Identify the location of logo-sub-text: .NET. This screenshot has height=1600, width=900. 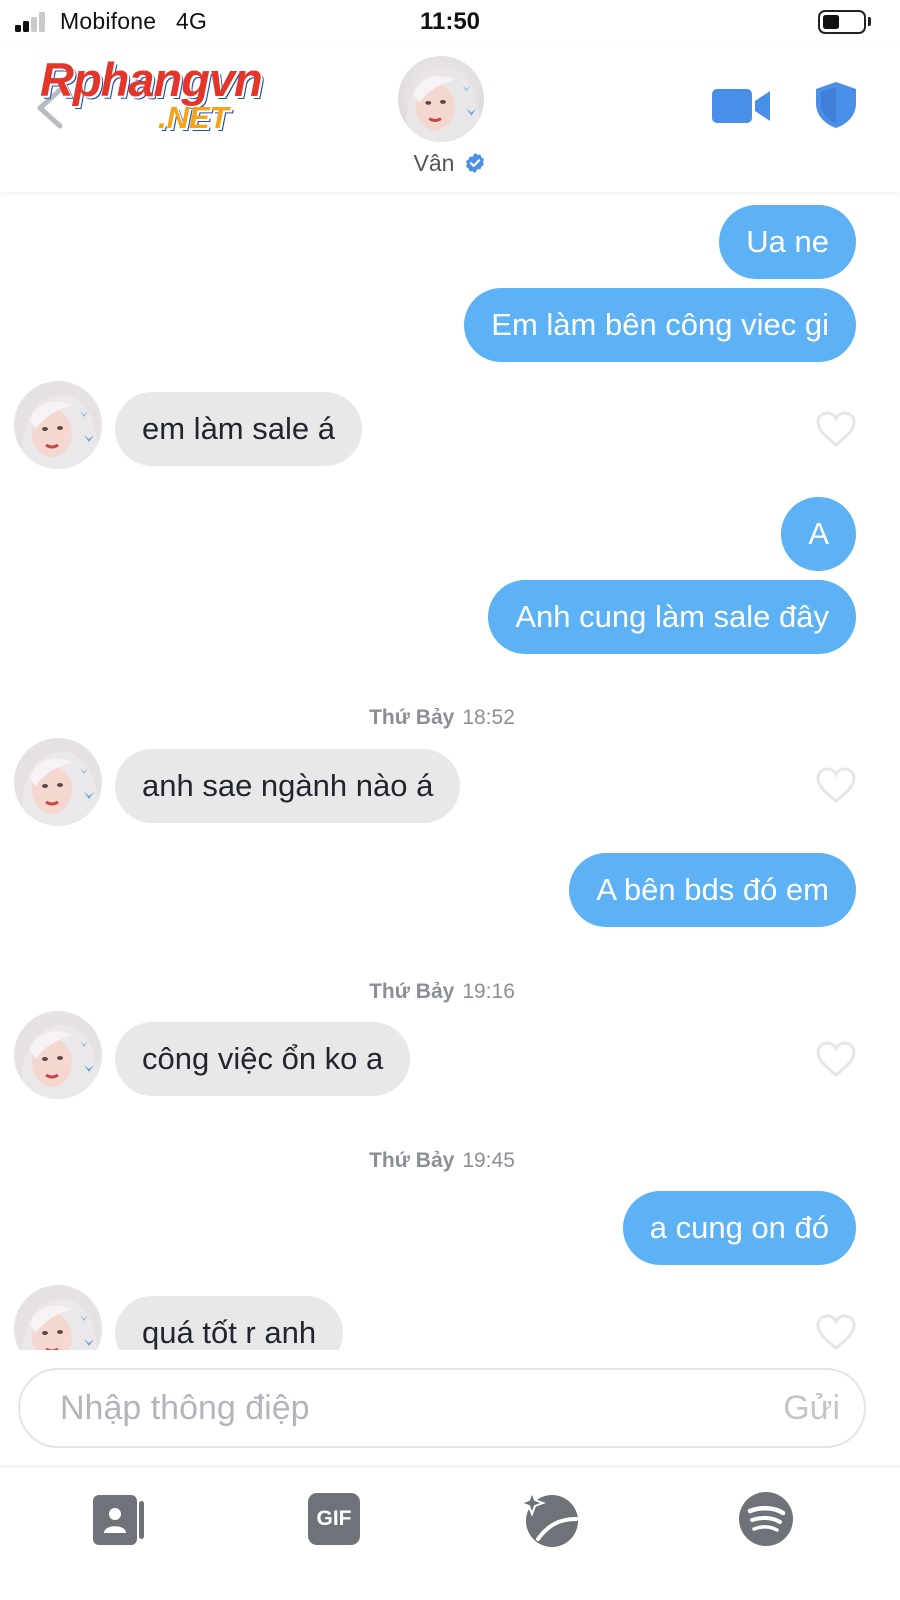
(193, 117).